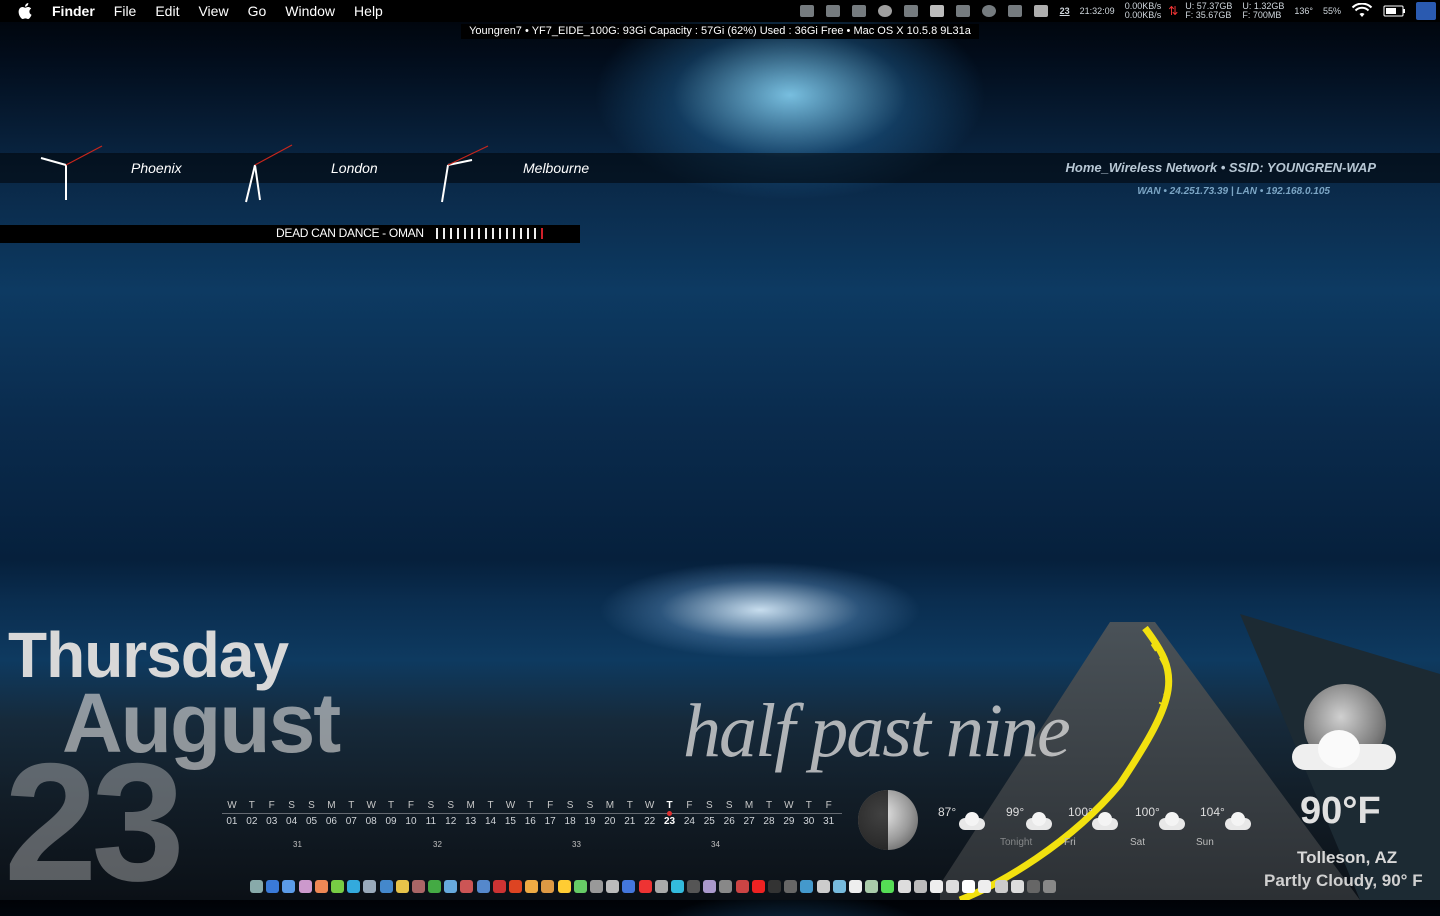 Image resolution: width=1440 pixels, height=916 pixels. I want to click on display-status-icon, so click(1040, 11).